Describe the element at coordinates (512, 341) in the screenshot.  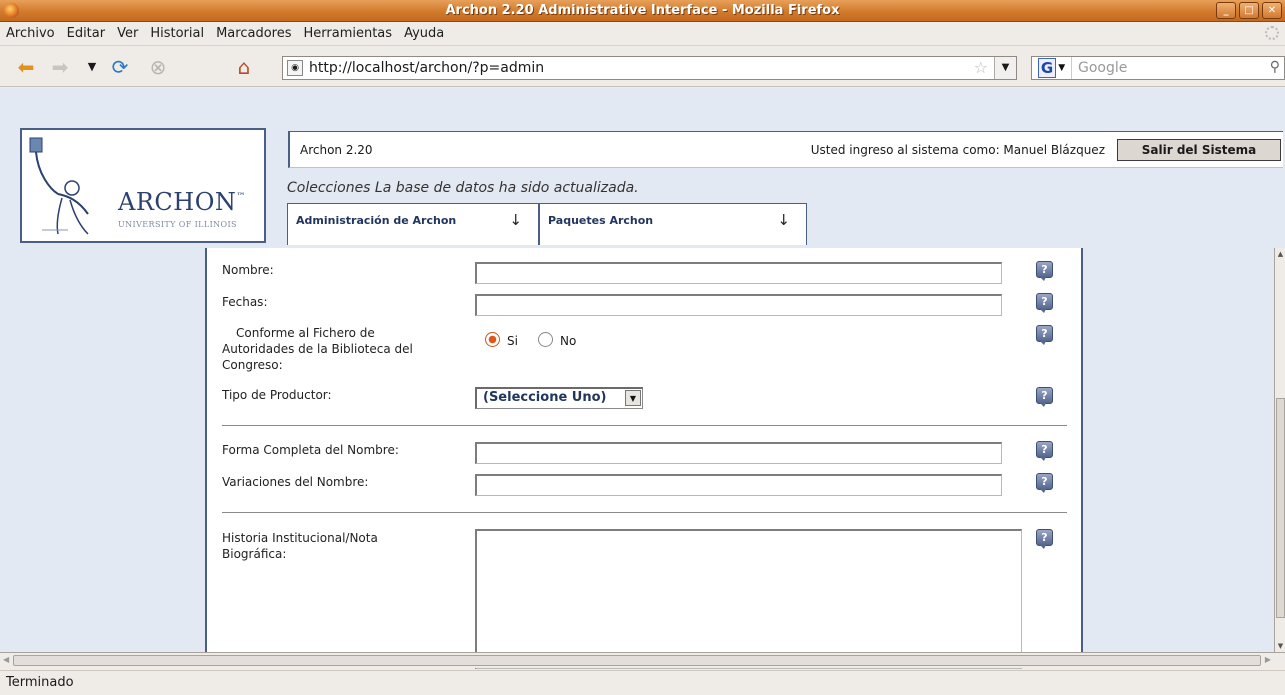
I see `radio-si-label: Si` at that location.